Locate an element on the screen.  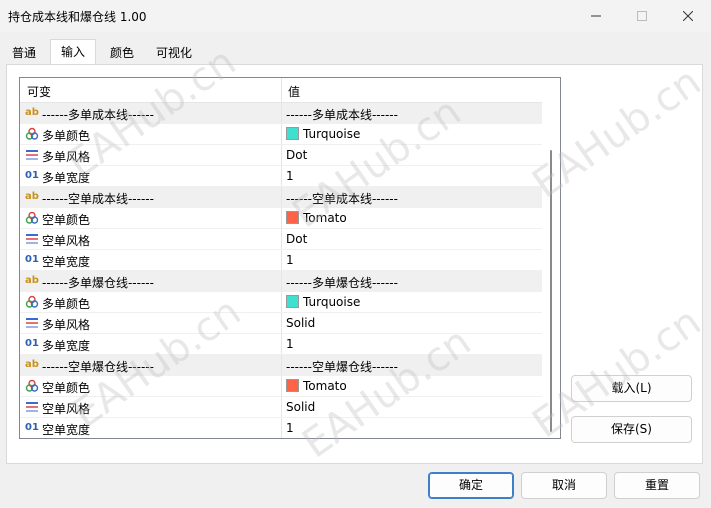
parameter-value: ------空单爆仓线------ is located at coordinates (342, 366).